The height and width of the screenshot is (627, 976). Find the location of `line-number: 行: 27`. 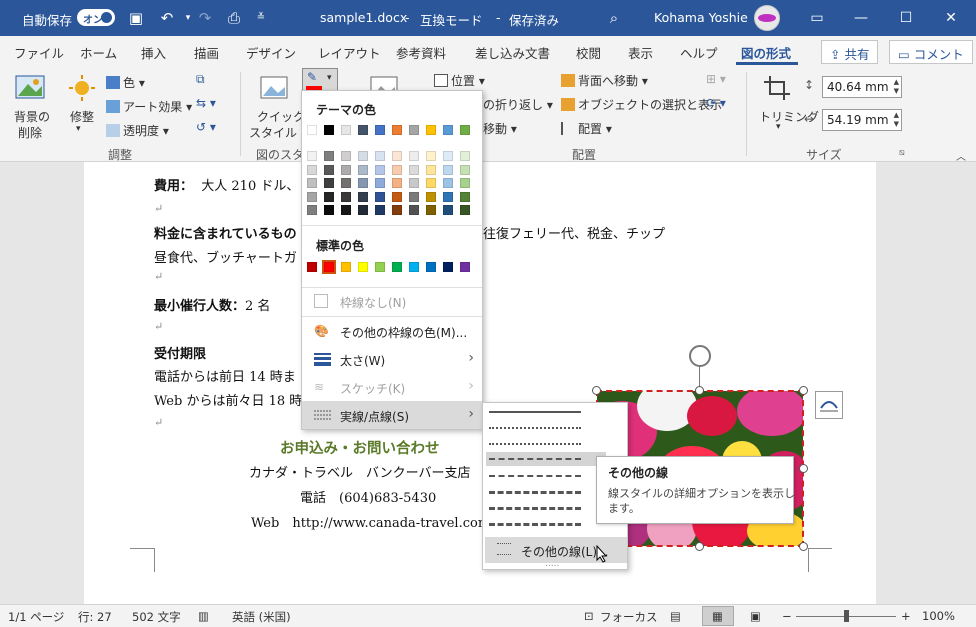

line-number: 行: 27 is located at coordinates (95, 617).